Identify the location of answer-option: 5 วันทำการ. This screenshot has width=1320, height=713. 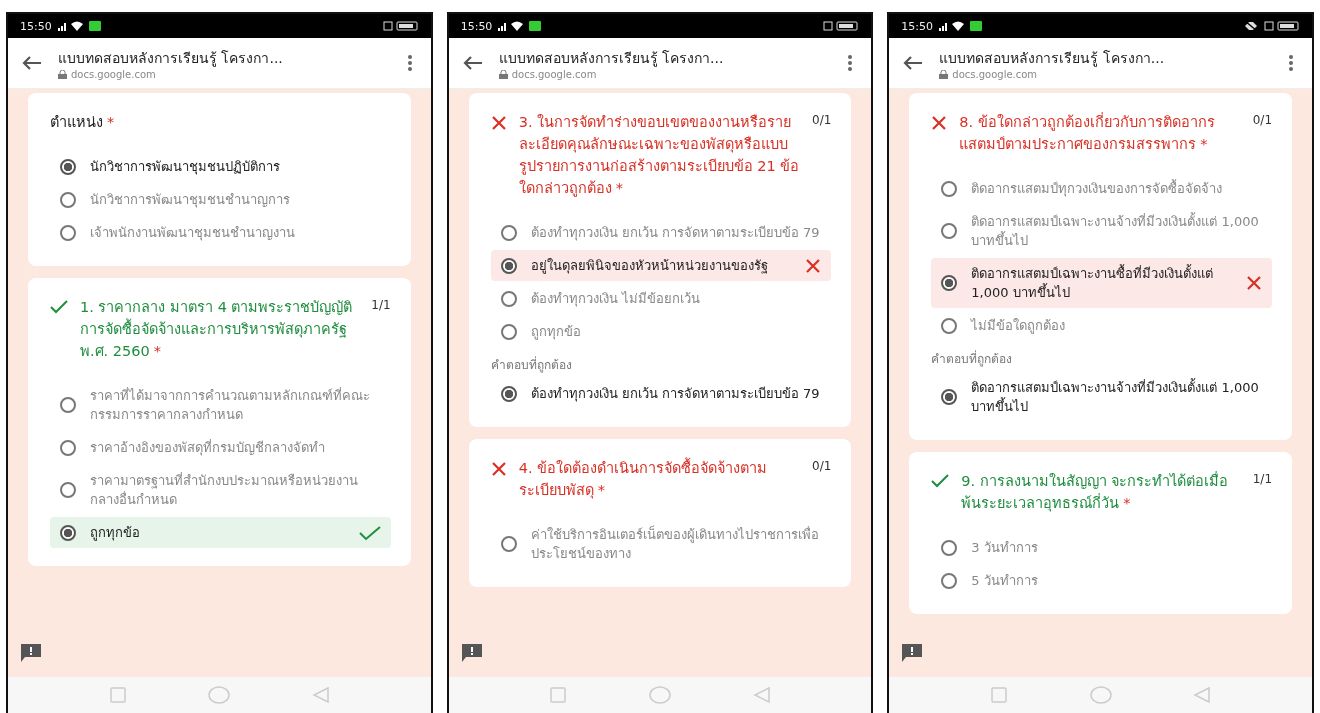
(1101, 580).